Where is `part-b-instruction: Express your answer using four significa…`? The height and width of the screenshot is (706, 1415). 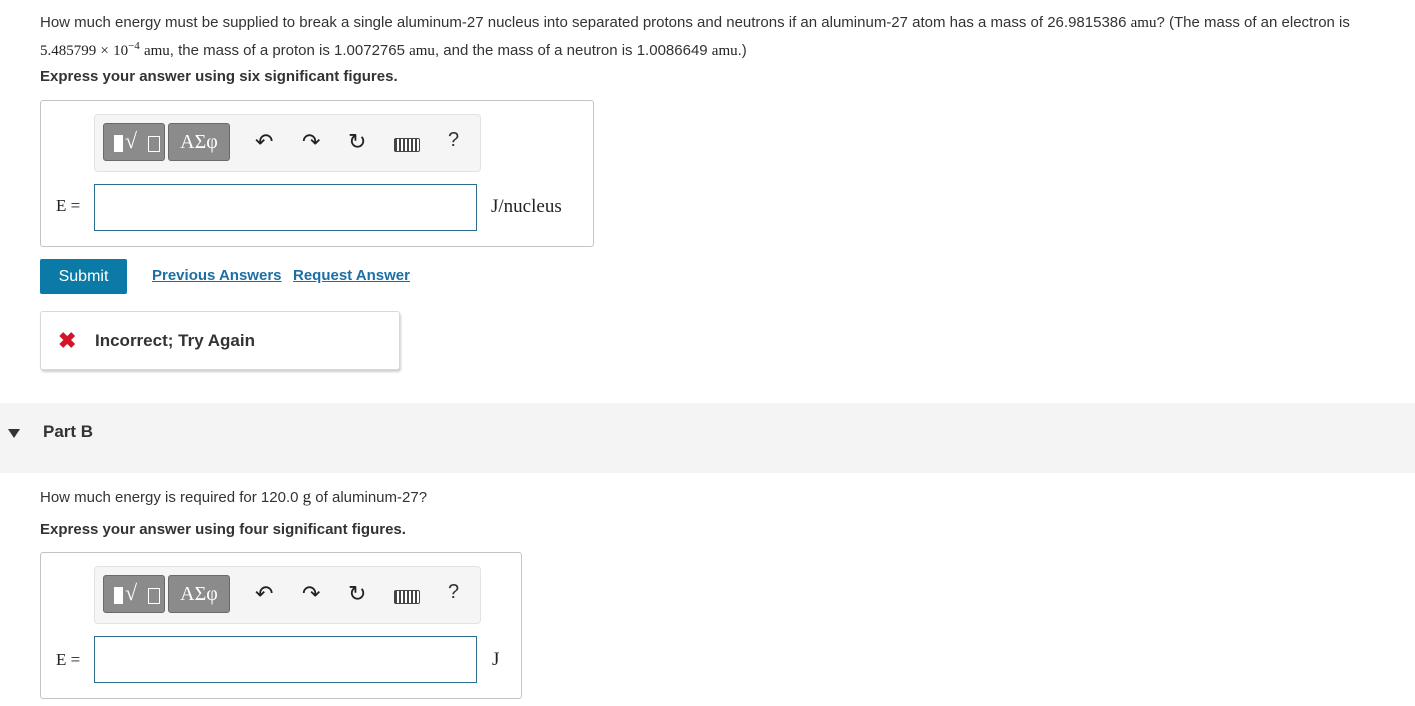
part-b-instruction: Express your answer using four significa… is located at coordinates (223, 529).